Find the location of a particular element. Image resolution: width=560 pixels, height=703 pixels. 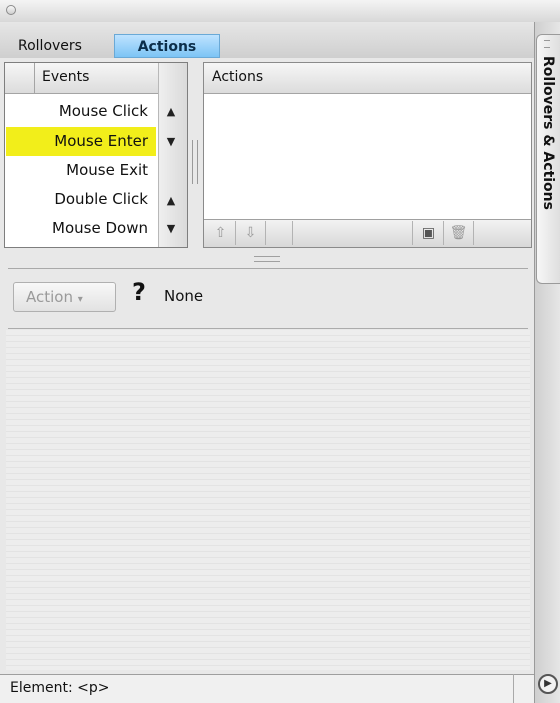

status-element-text: Element: <p> is located at coordinates (60, 688).